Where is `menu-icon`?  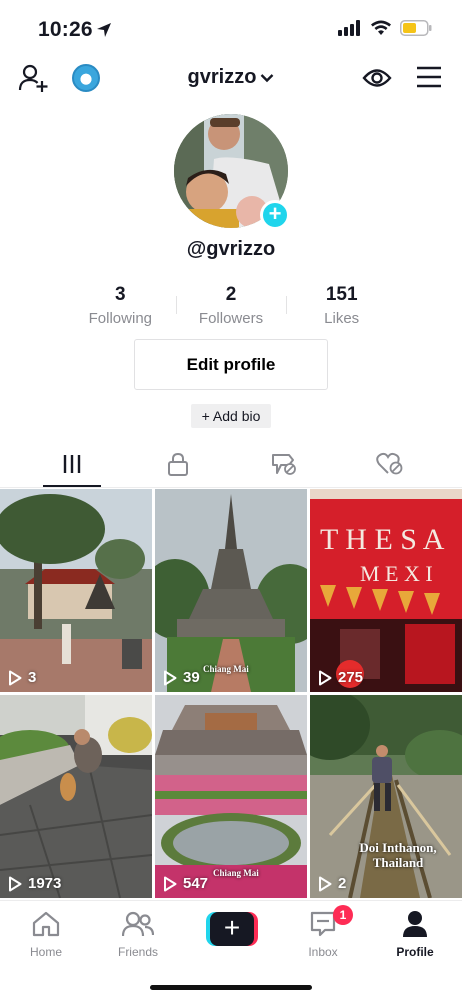
menu-icon is located at coordinates (429, 77).